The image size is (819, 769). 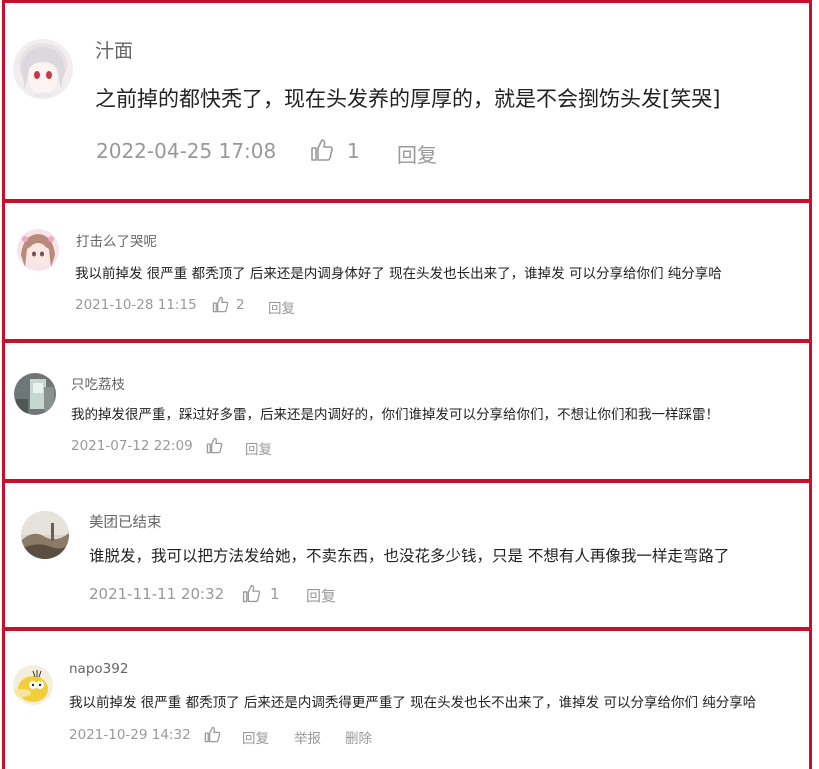 I want to click on comment-text: 之前掉的都快秃了，现在头发养的厚厚的，就是不会捯饬头发[笑哭], so click(x=408, y=99).